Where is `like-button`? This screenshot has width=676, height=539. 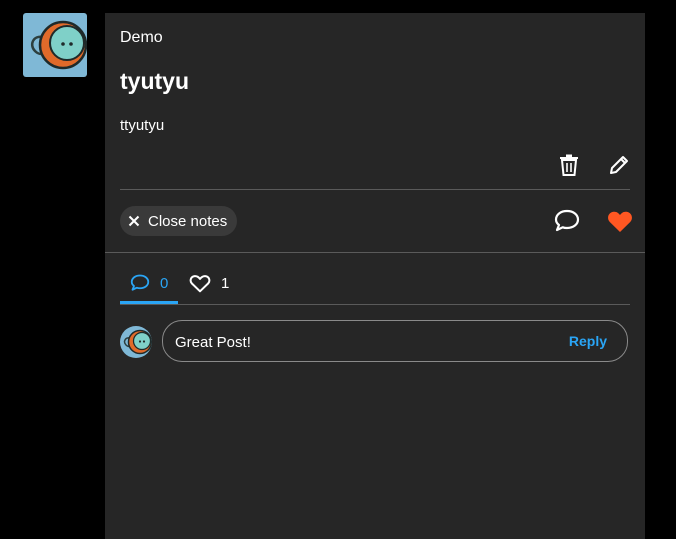 like-button is located at coordinates (620, 221).